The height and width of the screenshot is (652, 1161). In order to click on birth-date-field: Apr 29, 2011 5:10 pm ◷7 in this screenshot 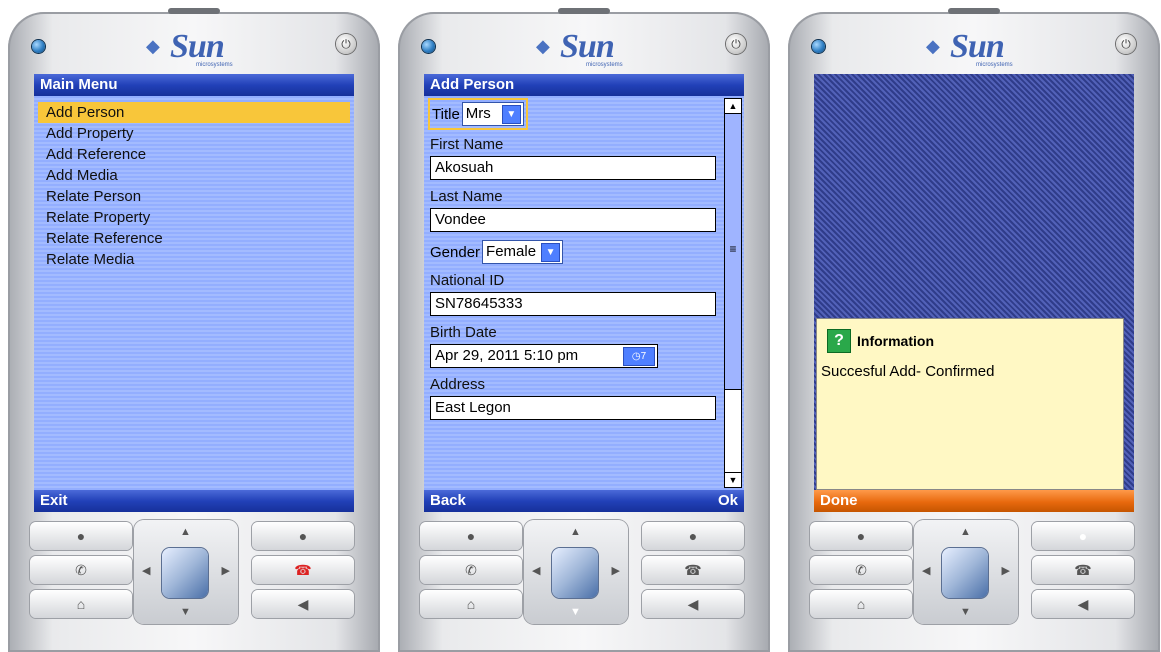, I will do `click(544, 356)`.